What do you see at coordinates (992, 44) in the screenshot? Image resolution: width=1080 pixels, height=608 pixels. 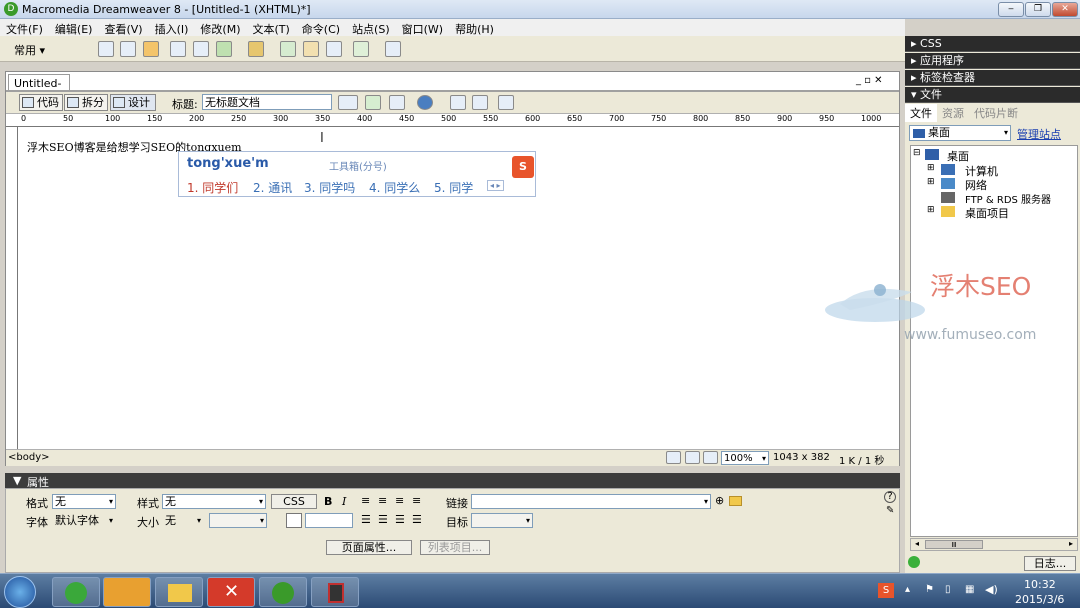 I see `css-panel-header: ▸ CSS` at bounding box center [992, 44].